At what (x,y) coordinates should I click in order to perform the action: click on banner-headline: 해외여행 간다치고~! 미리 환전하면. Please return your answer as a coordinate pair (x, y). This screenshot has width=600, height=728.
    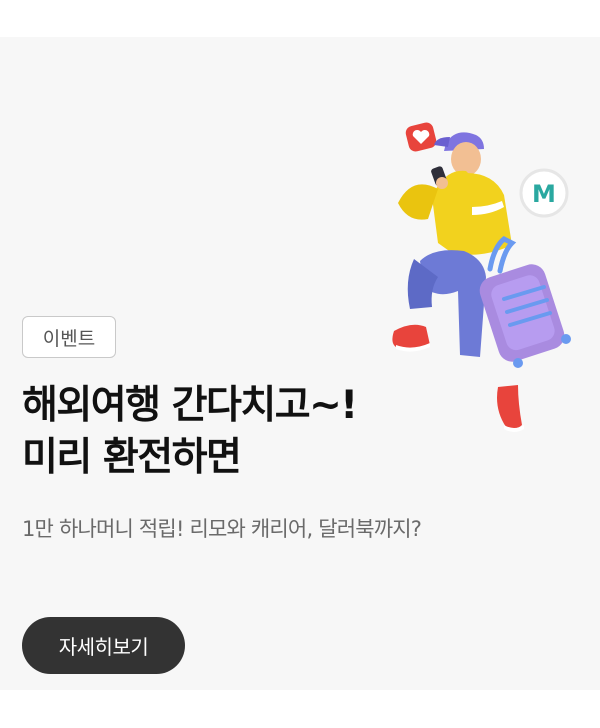
    Looking at the image, I should click on (232, 432).